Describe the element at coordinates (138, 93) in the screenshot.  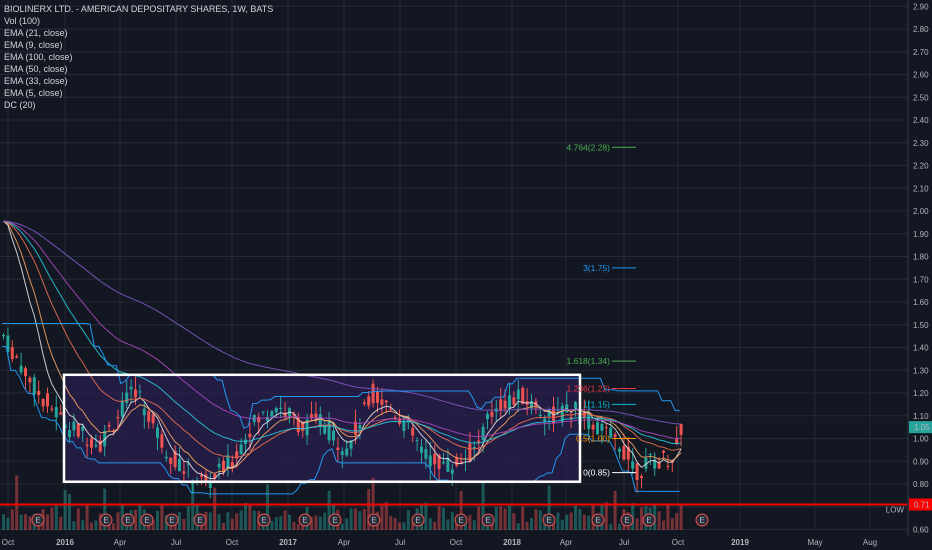
I see `indicator-ema5: EMA (5, close)` at that location.